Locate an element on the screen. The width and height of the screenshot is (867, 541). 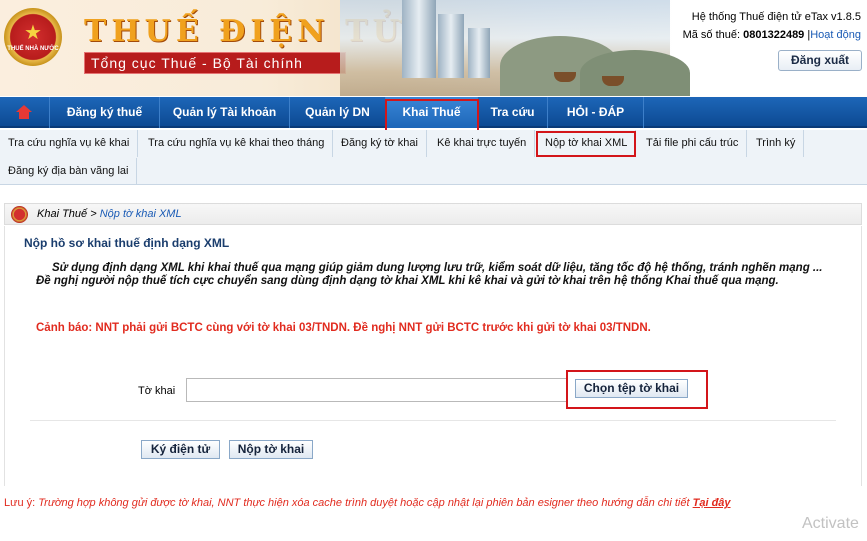
sub-item-tra-cuu-nghia-vu: Tra cứu nghĩa vụ kê khai is located at coordinates (69, 143).